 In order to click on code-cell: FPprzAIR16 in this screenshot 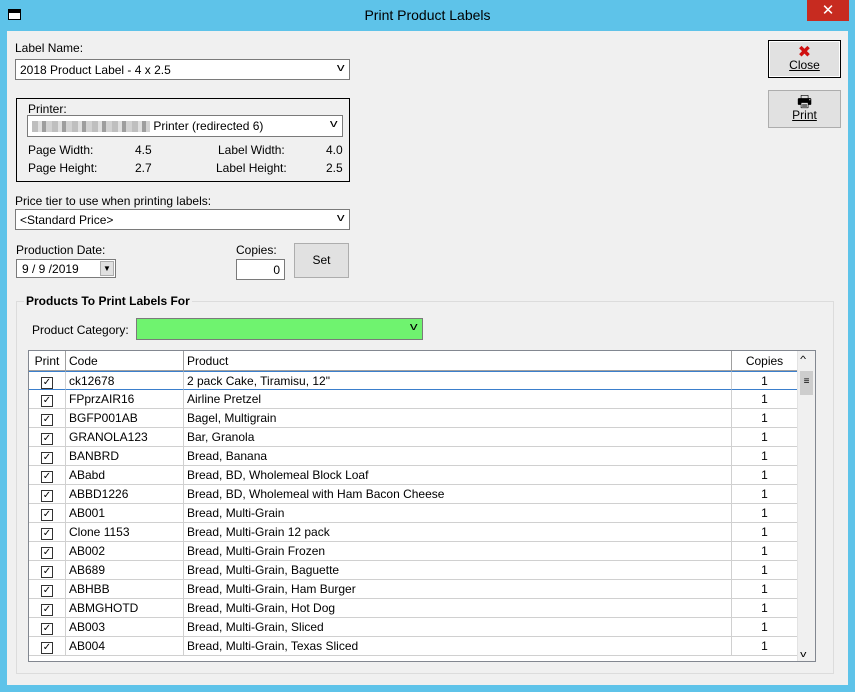, I will do `click(125, 399)`.